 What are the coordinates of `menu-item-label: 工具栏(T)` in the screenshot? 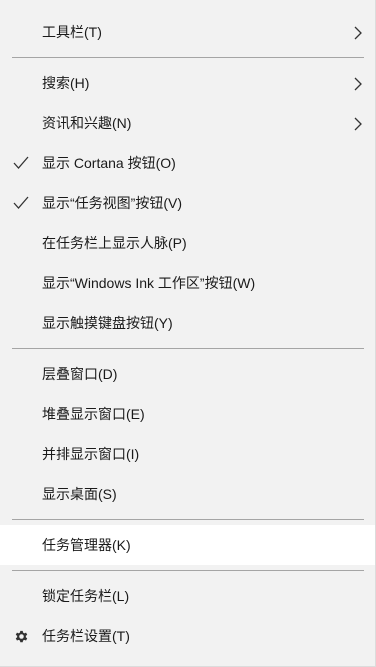 It's located at (72, 32).